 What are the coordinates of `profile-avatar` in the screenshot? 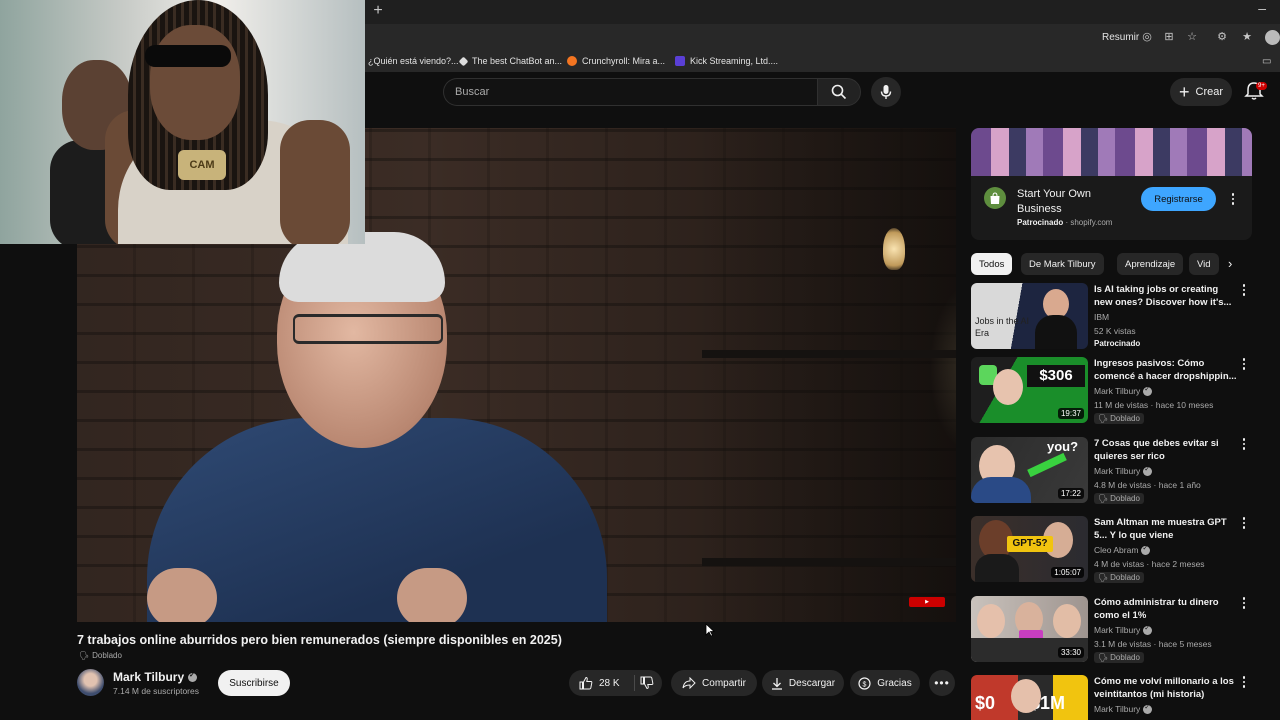 It's located at (1272, 37).